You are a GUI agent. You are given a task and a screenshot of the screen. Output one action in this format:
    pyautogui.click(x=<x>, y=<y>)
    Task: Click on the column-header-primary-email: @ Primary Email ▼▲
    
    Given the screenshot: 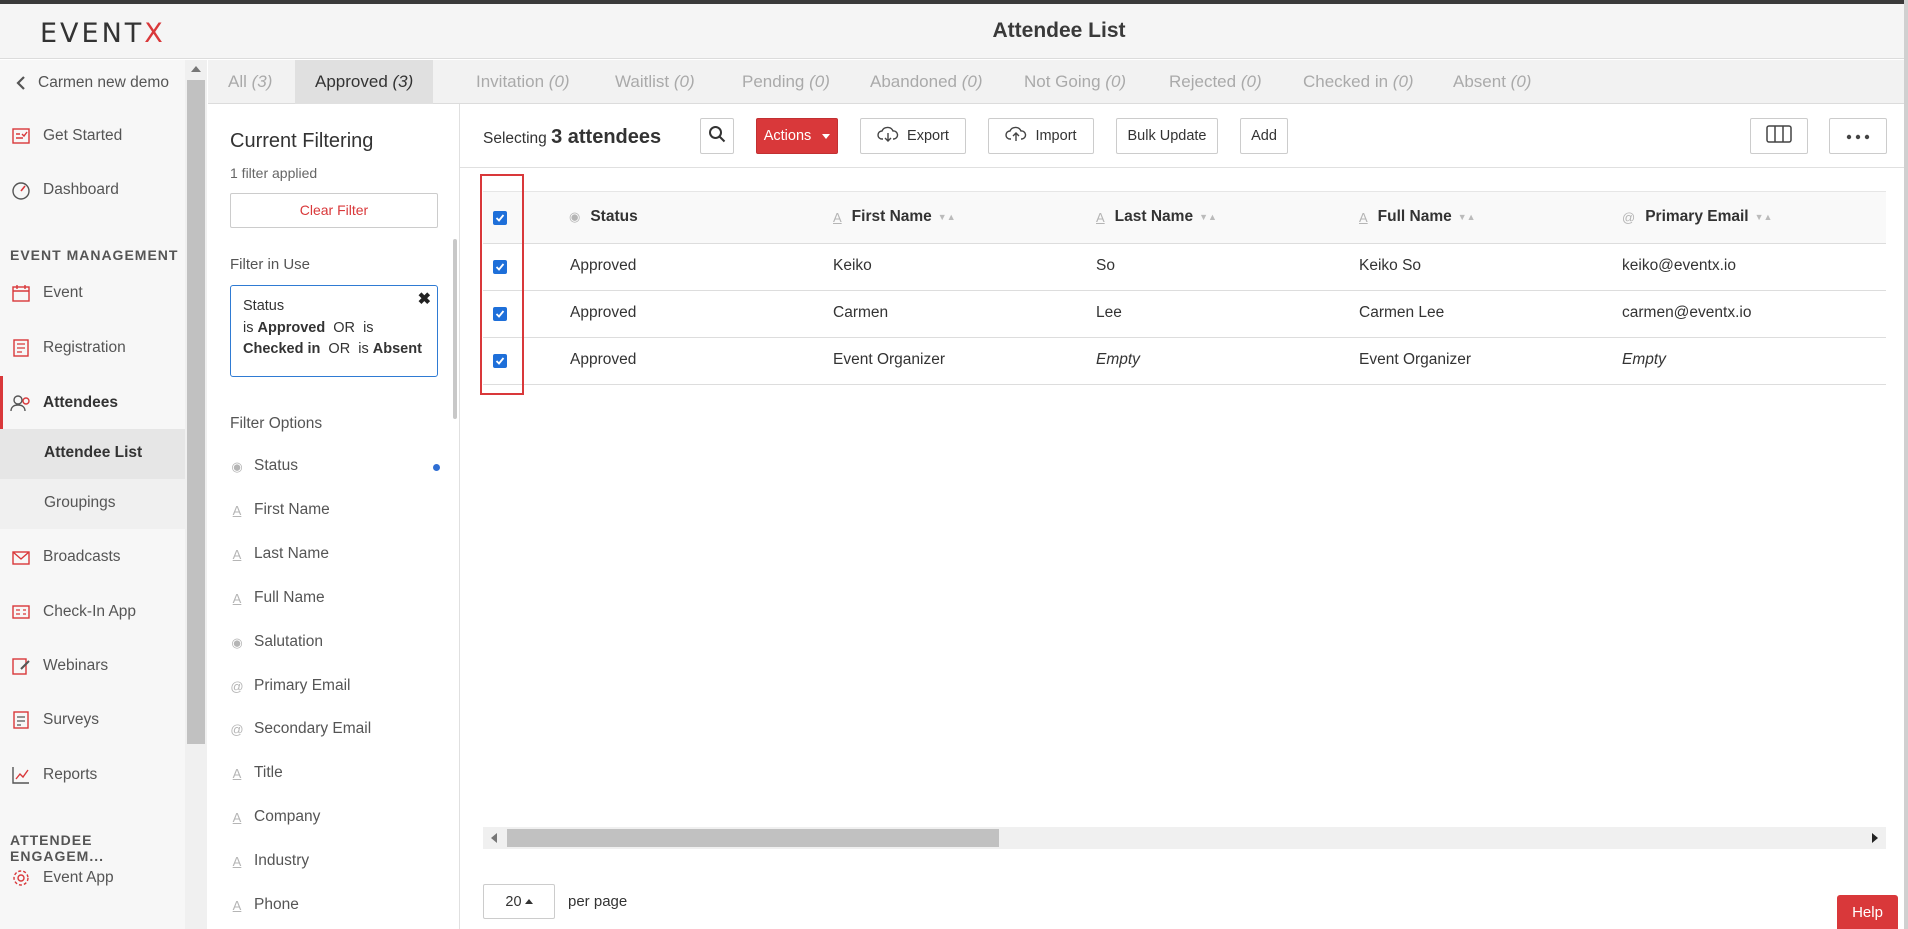 What is the action you would take?
    pyautogui.click(x=1697, y=217)
    